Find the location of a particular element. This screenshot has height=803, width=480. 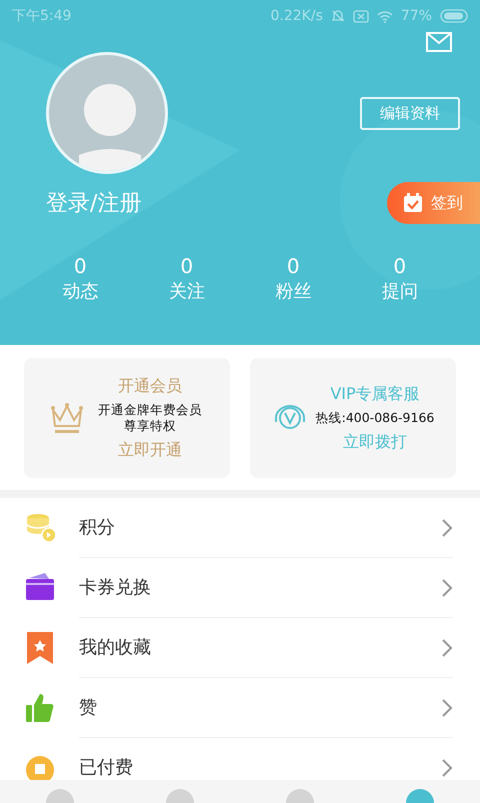

edit-profile-button: 编辑资料 is located at coordinates (410, 113).